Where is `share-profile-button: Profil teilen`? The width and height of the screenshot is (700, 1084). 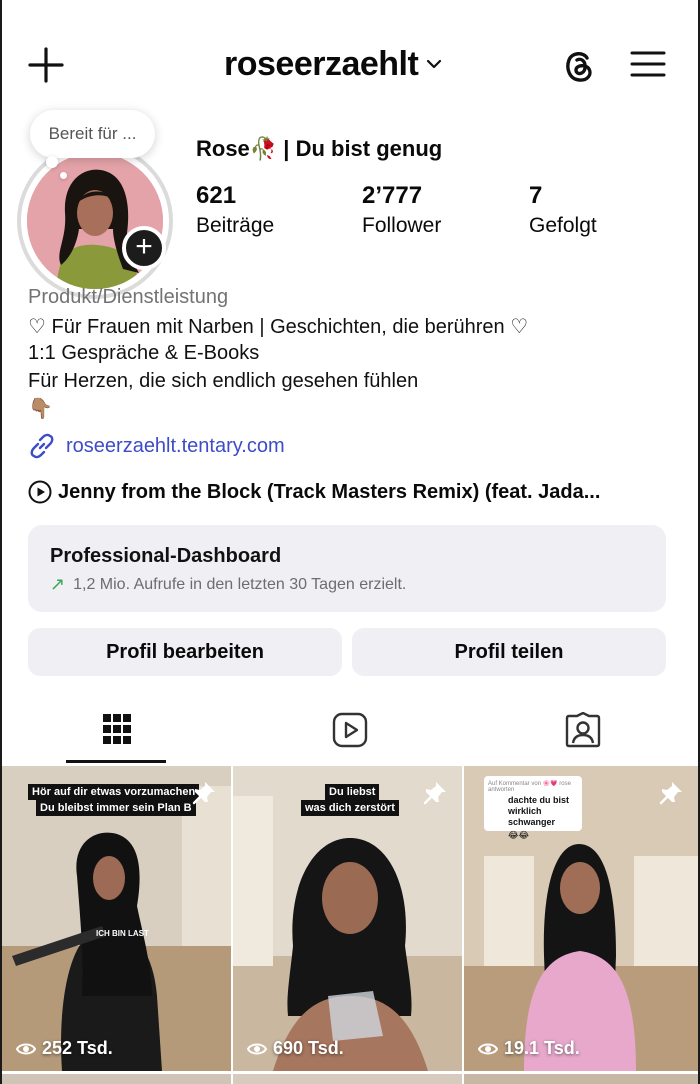 share-profile-button: Profil teilen is located at coordinates (509, 652).